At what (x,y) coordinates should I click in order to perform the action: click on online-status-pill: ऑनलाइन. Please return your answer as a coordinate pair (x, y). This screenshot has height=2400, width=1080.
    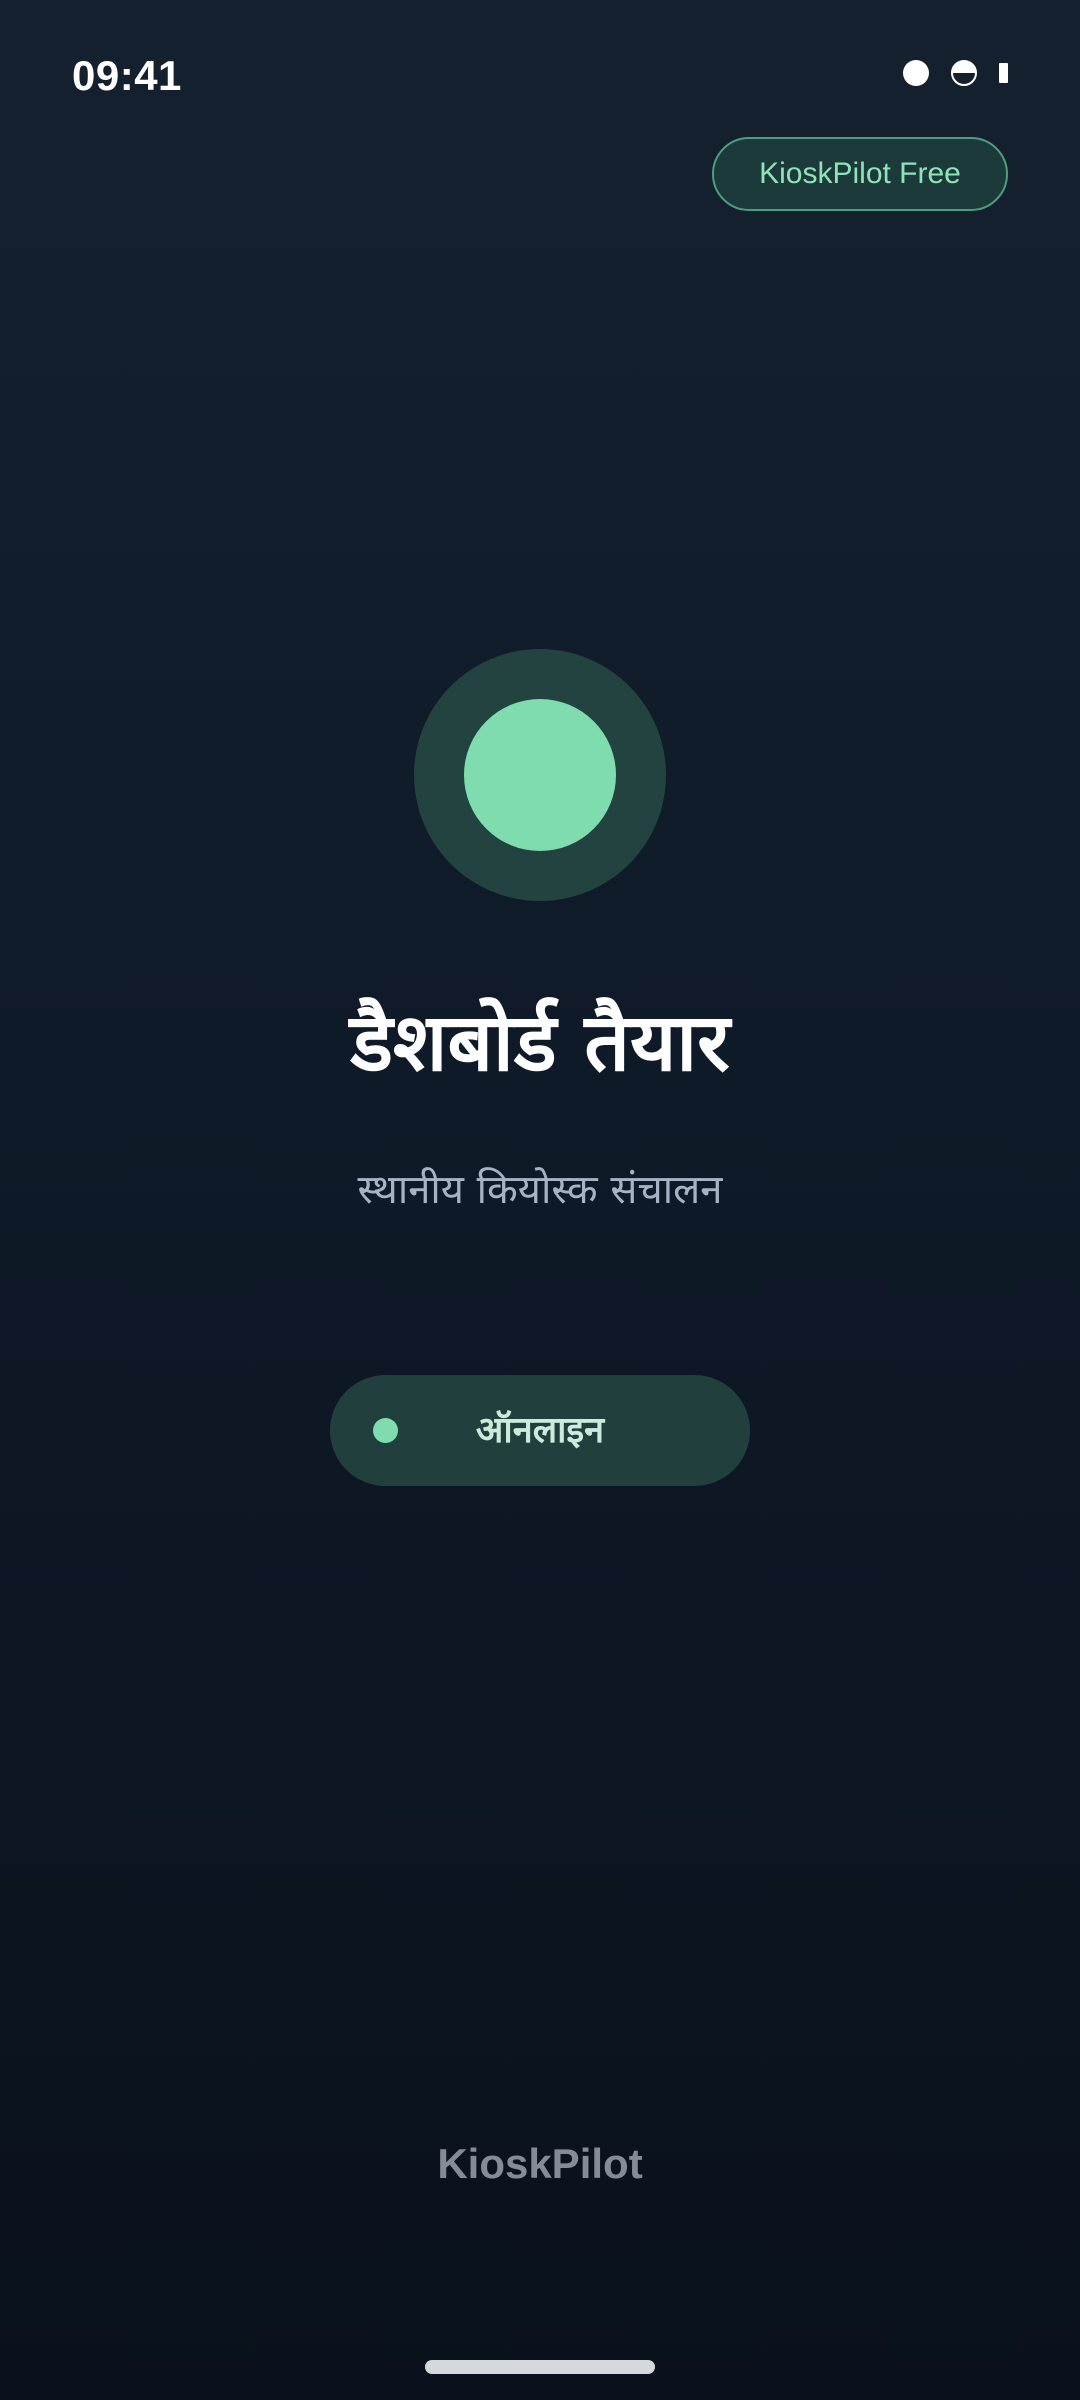
    Looking at the image, I should click on (540, 1430).